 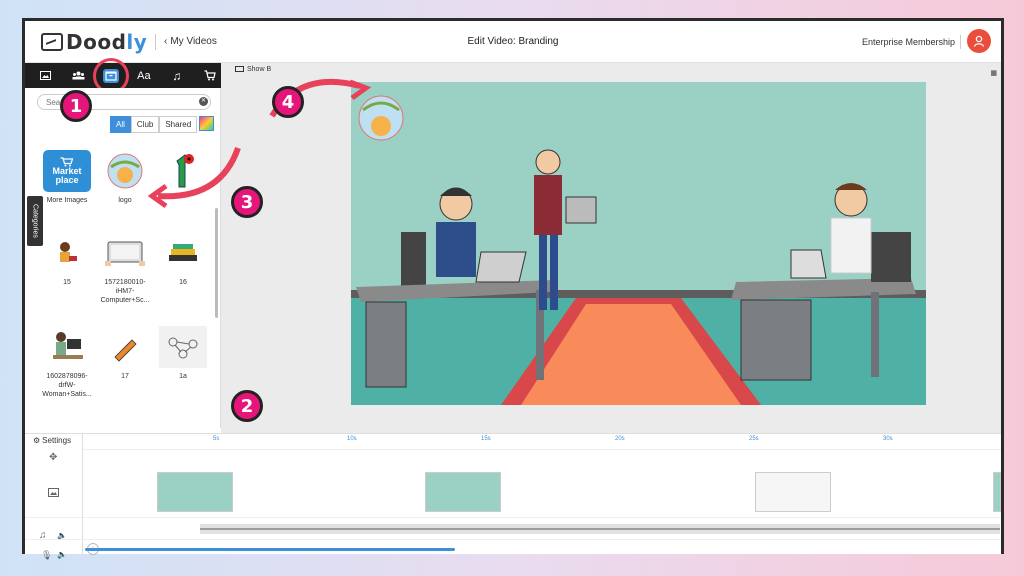 What do you see at coordinates (178, 124) in the screenshot?
I see `filter-shared: Shared` at bounding box center [178, 124].